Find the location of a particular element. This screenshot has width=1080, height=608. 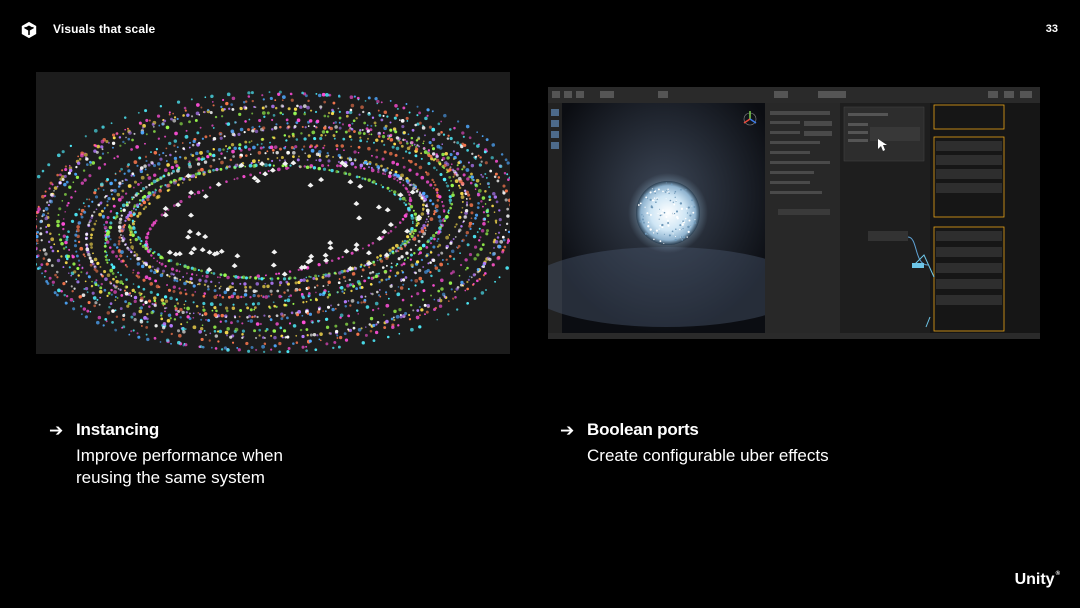

feature-description-line: Create configurable uber effects is located at coordinates (708, 455).